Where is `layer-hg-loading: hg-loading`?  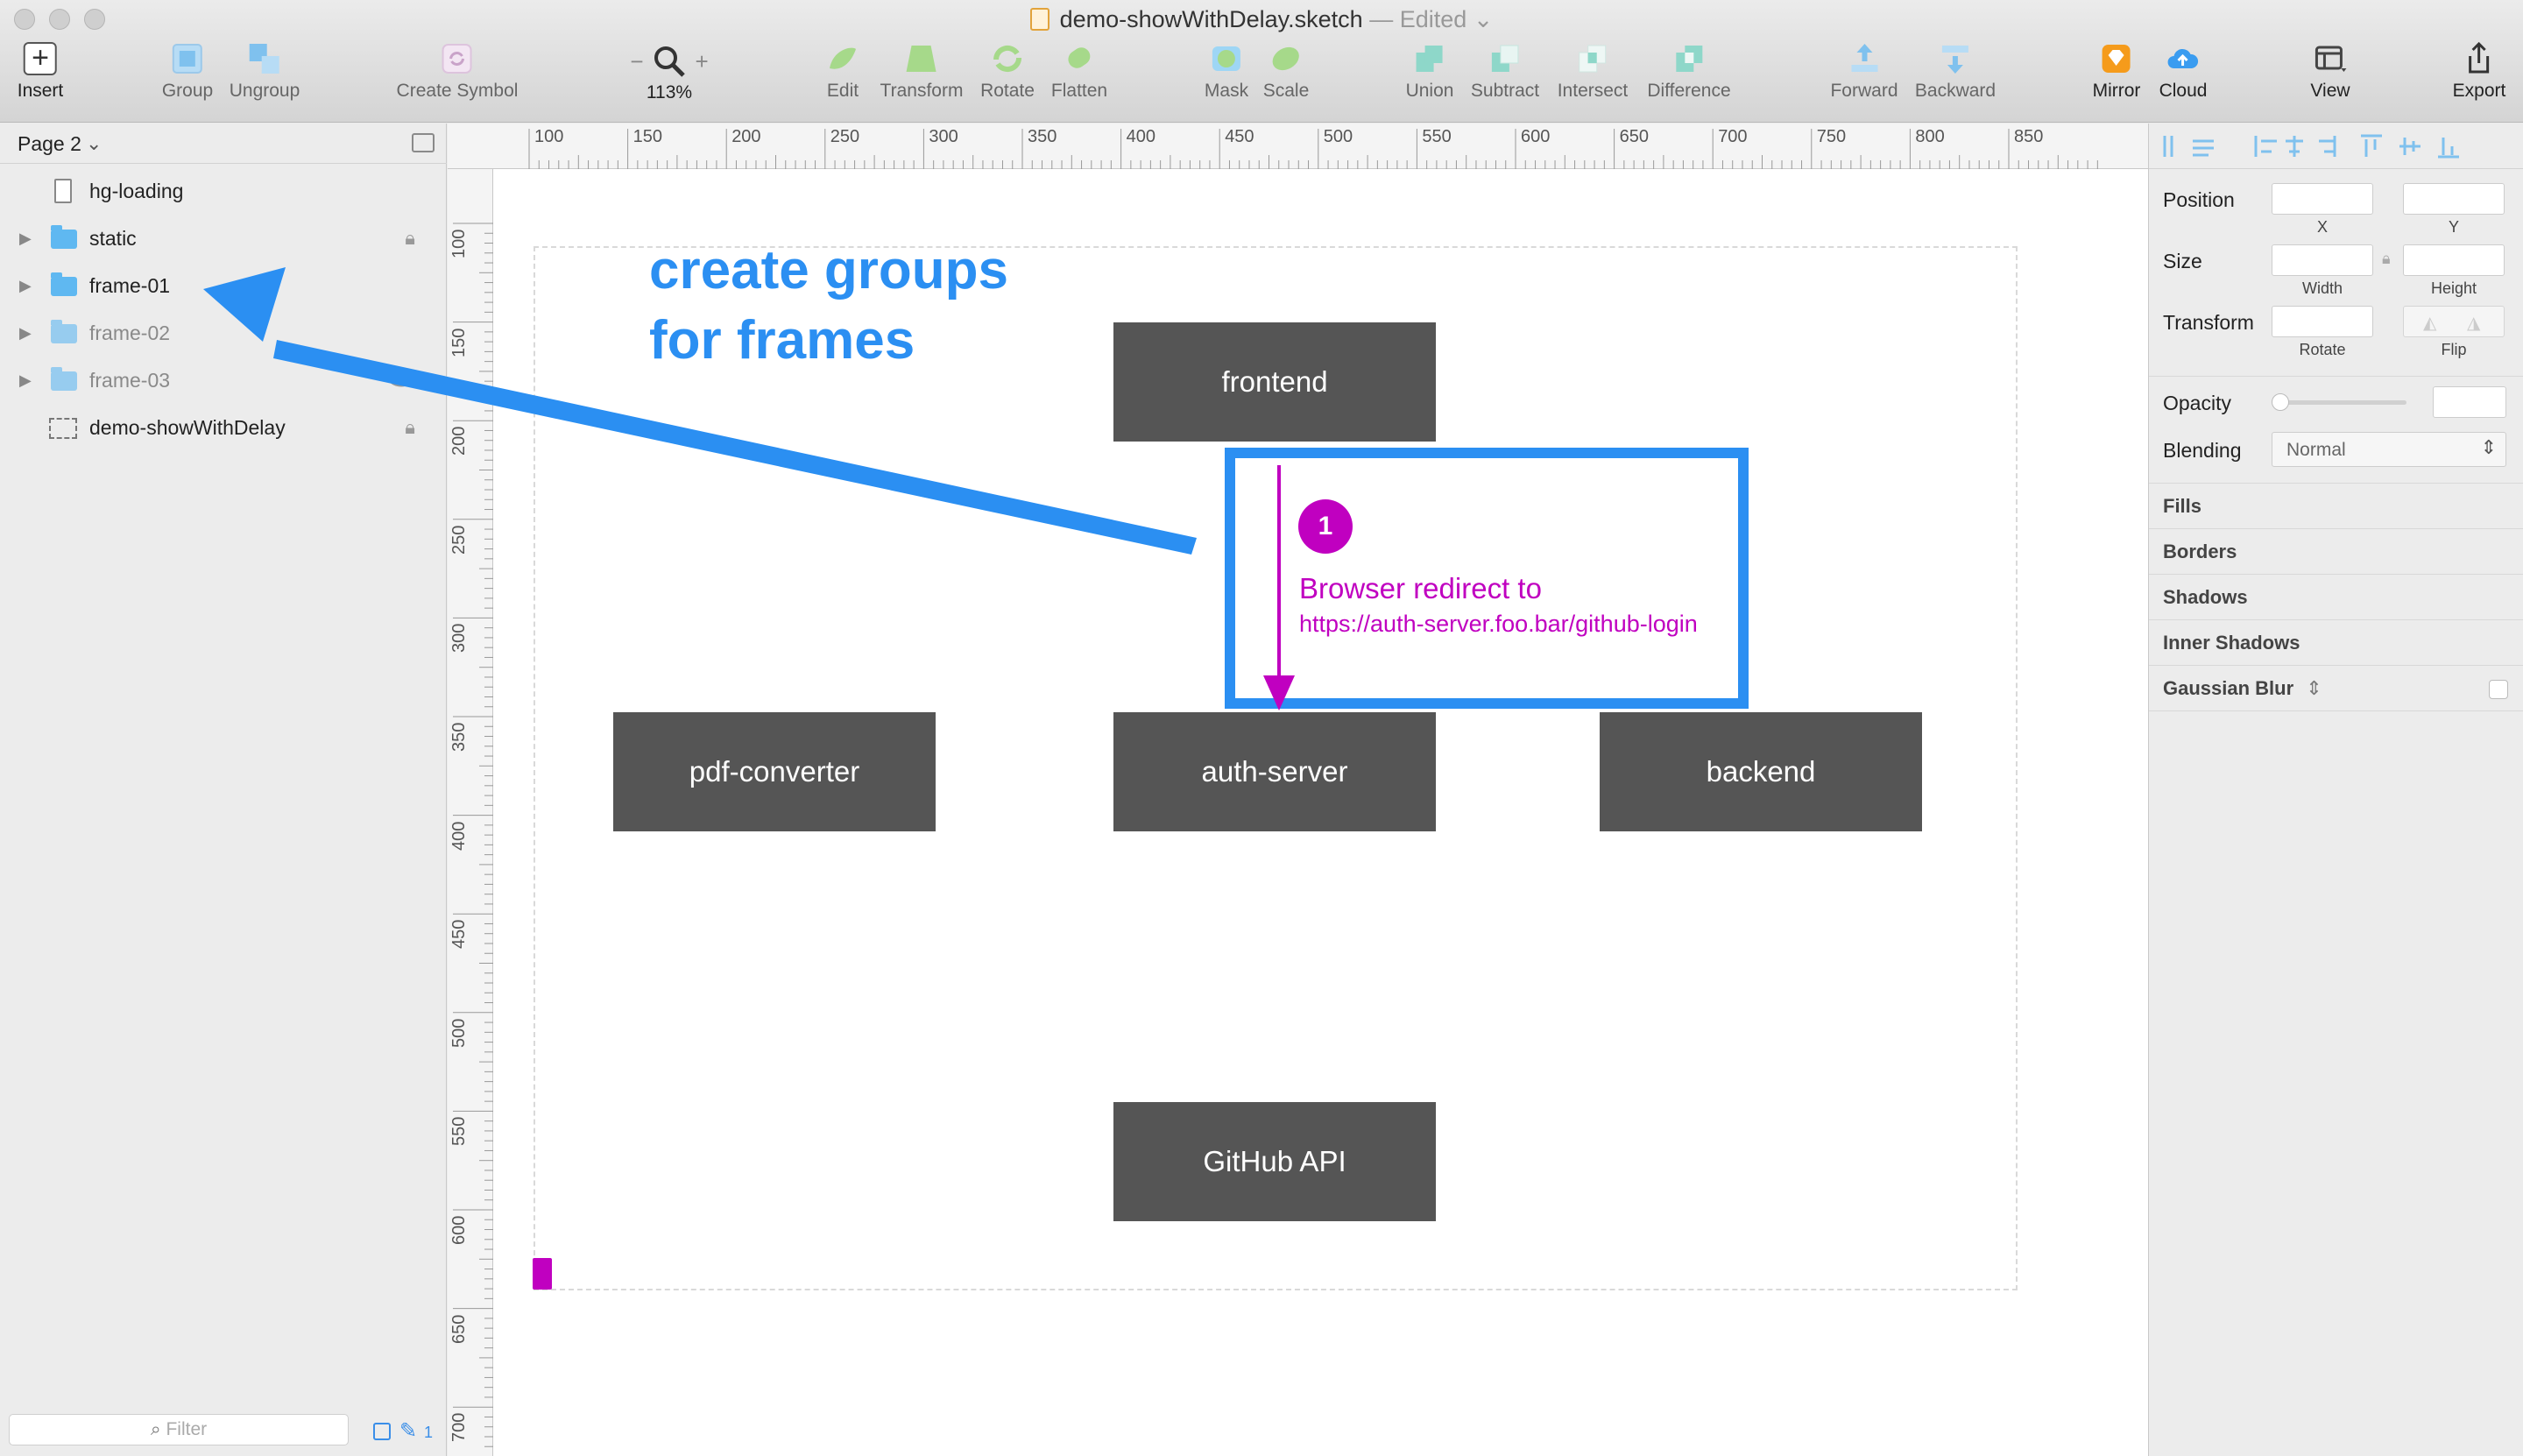 layer-hg-loading: hg-loading is located at coordinates (223, 191).